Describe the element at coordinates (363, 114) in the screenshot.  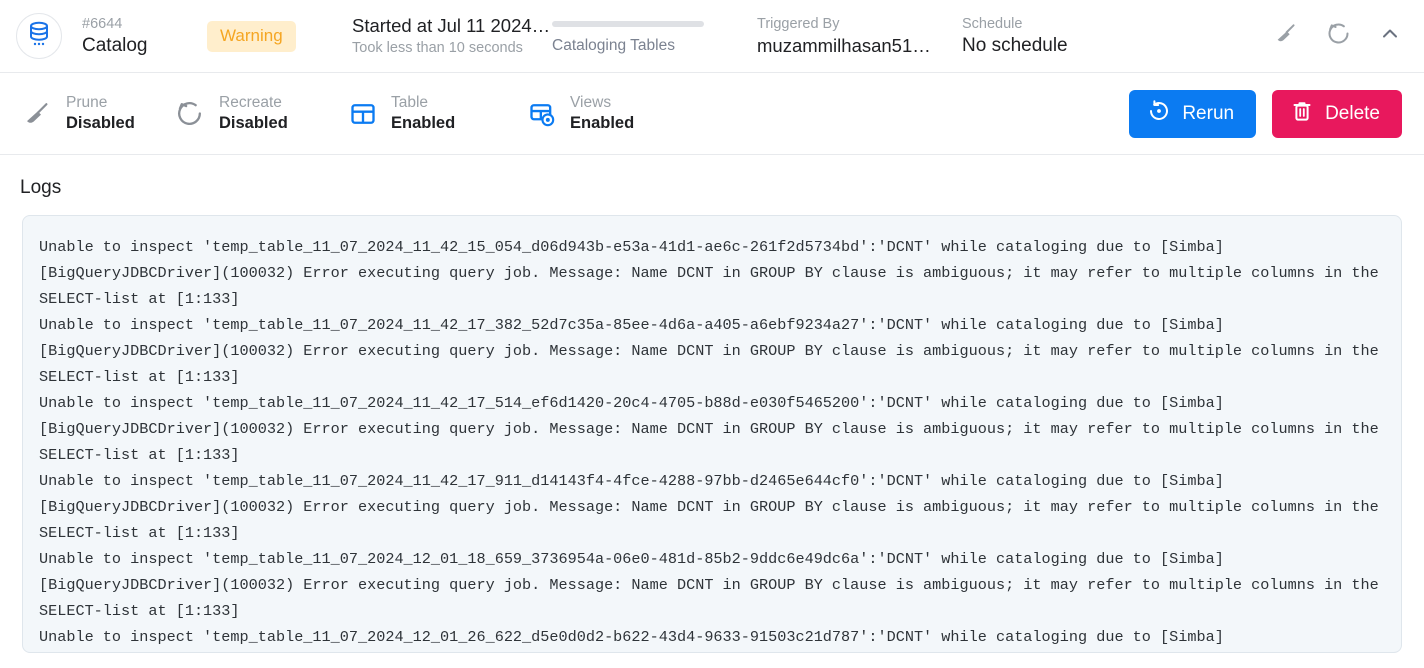
I see `table-icon` at that location.